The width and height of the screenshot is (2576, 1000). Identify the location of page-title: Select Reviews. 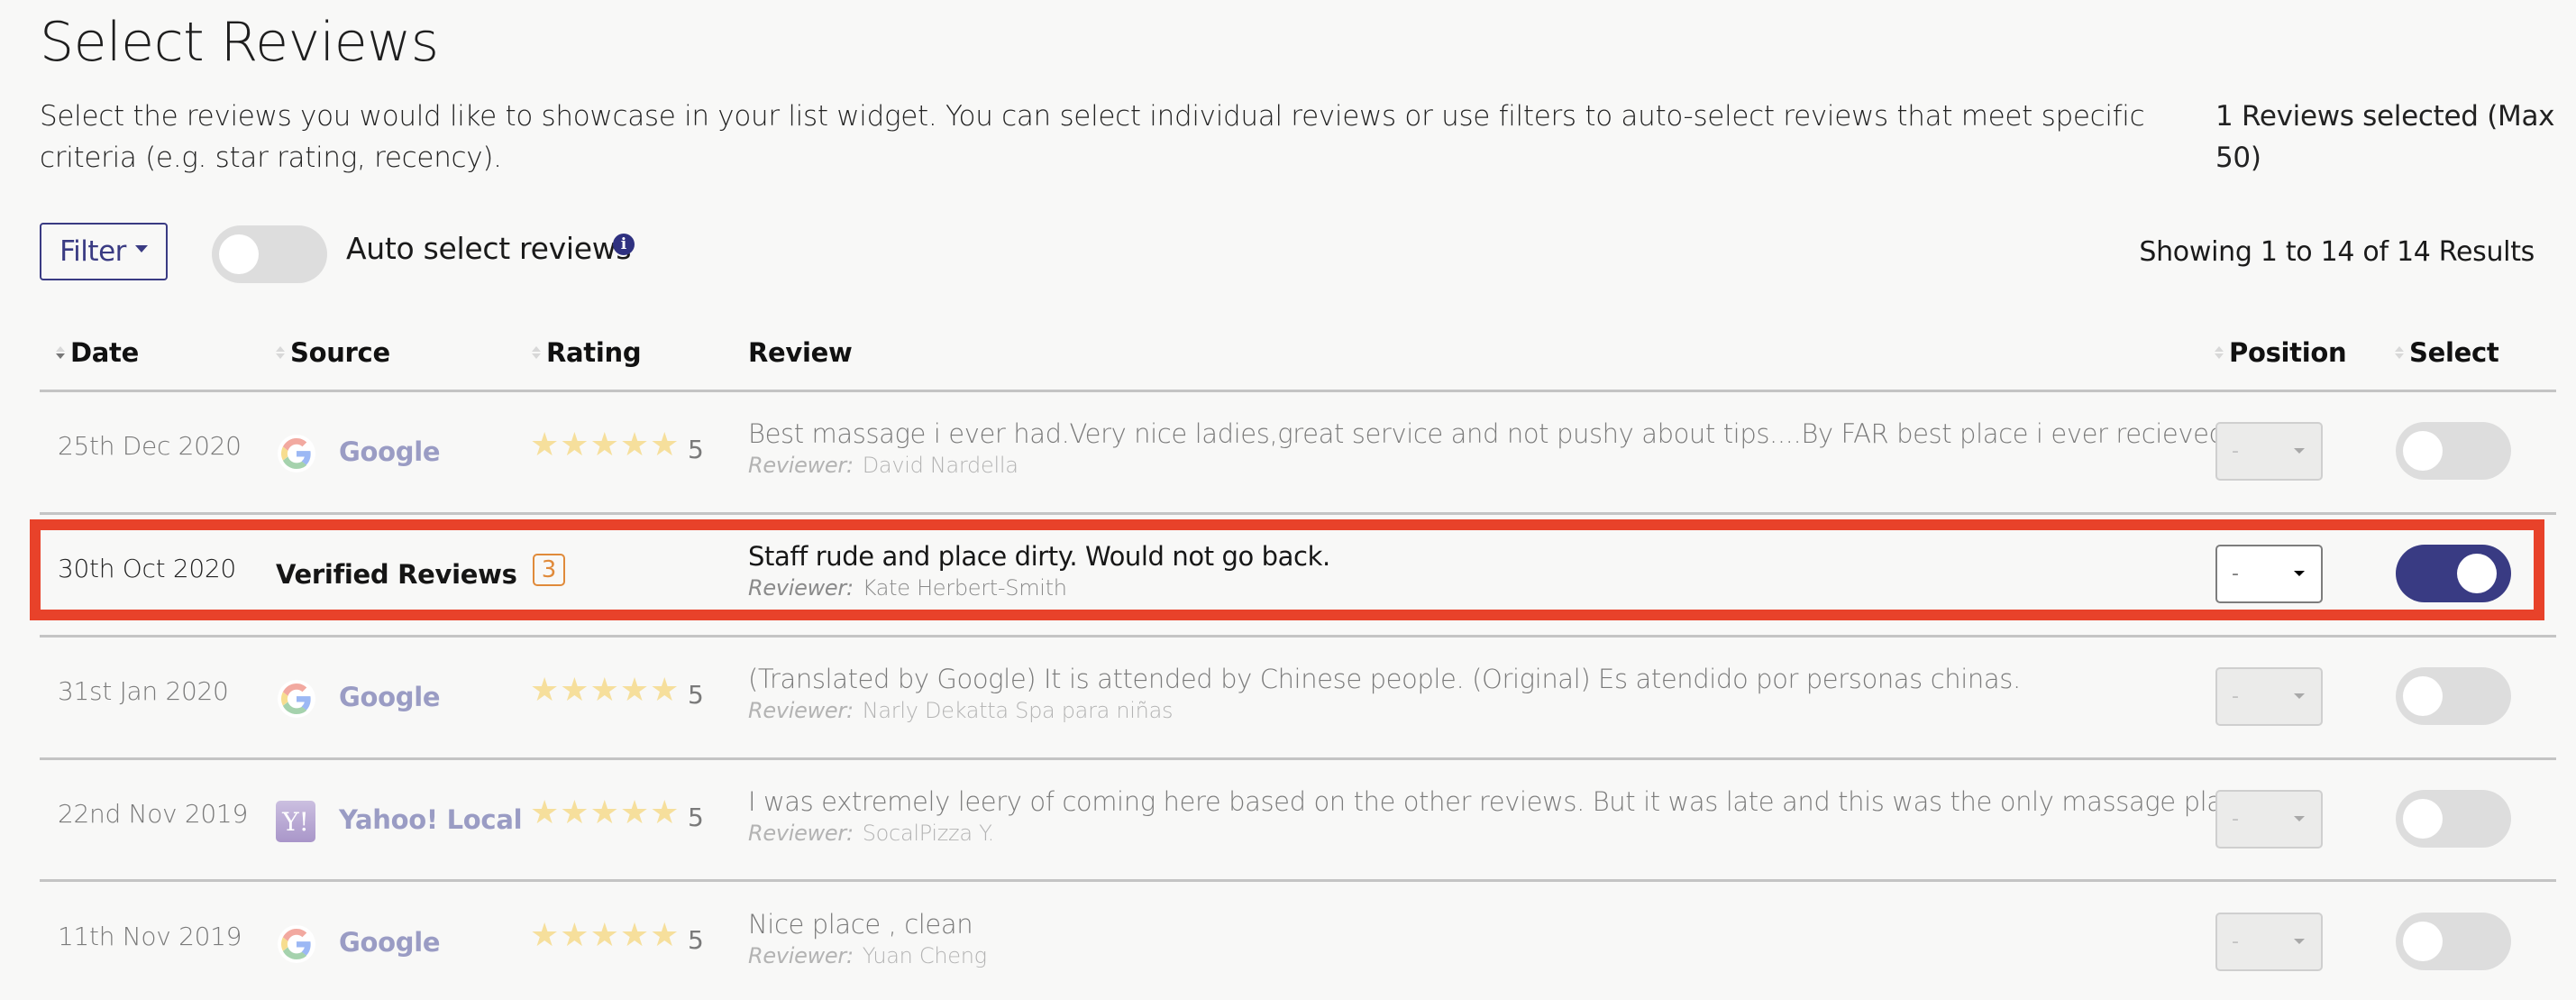
(240, 42).